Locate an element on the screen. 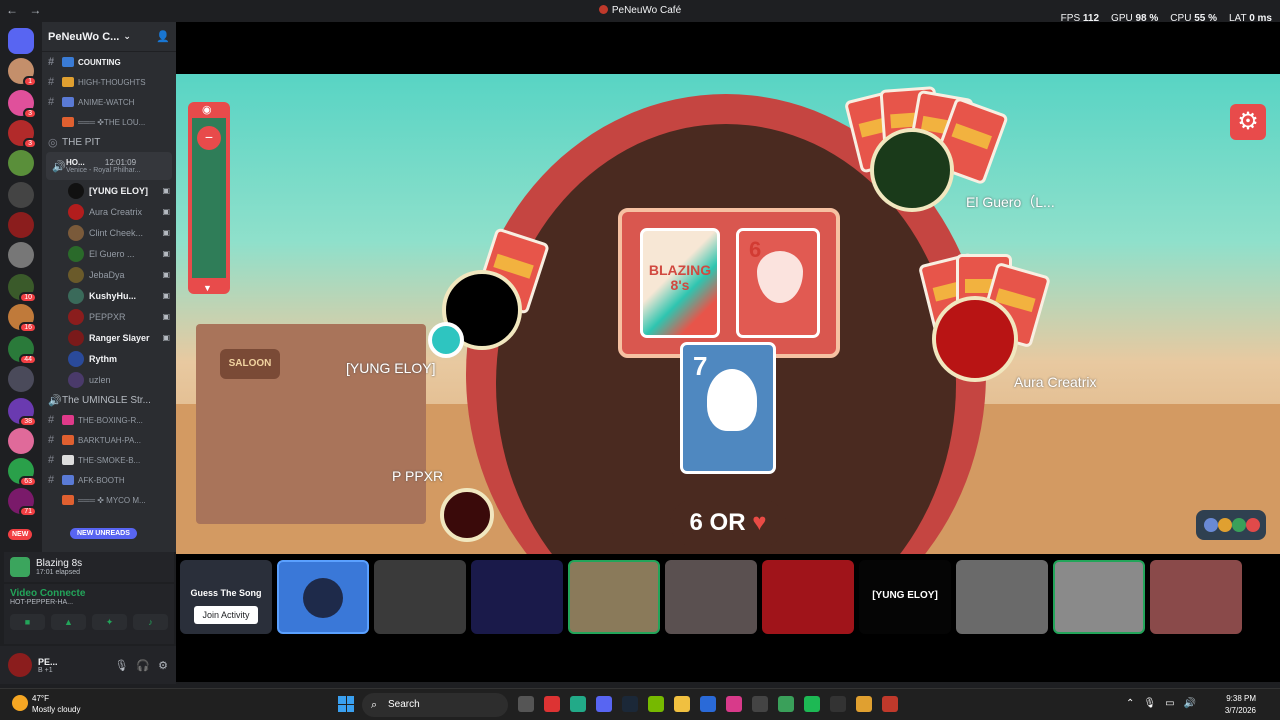 The height and width of the screenshot is (720, 1280). weather-icon is located at coordinates (20, 703).